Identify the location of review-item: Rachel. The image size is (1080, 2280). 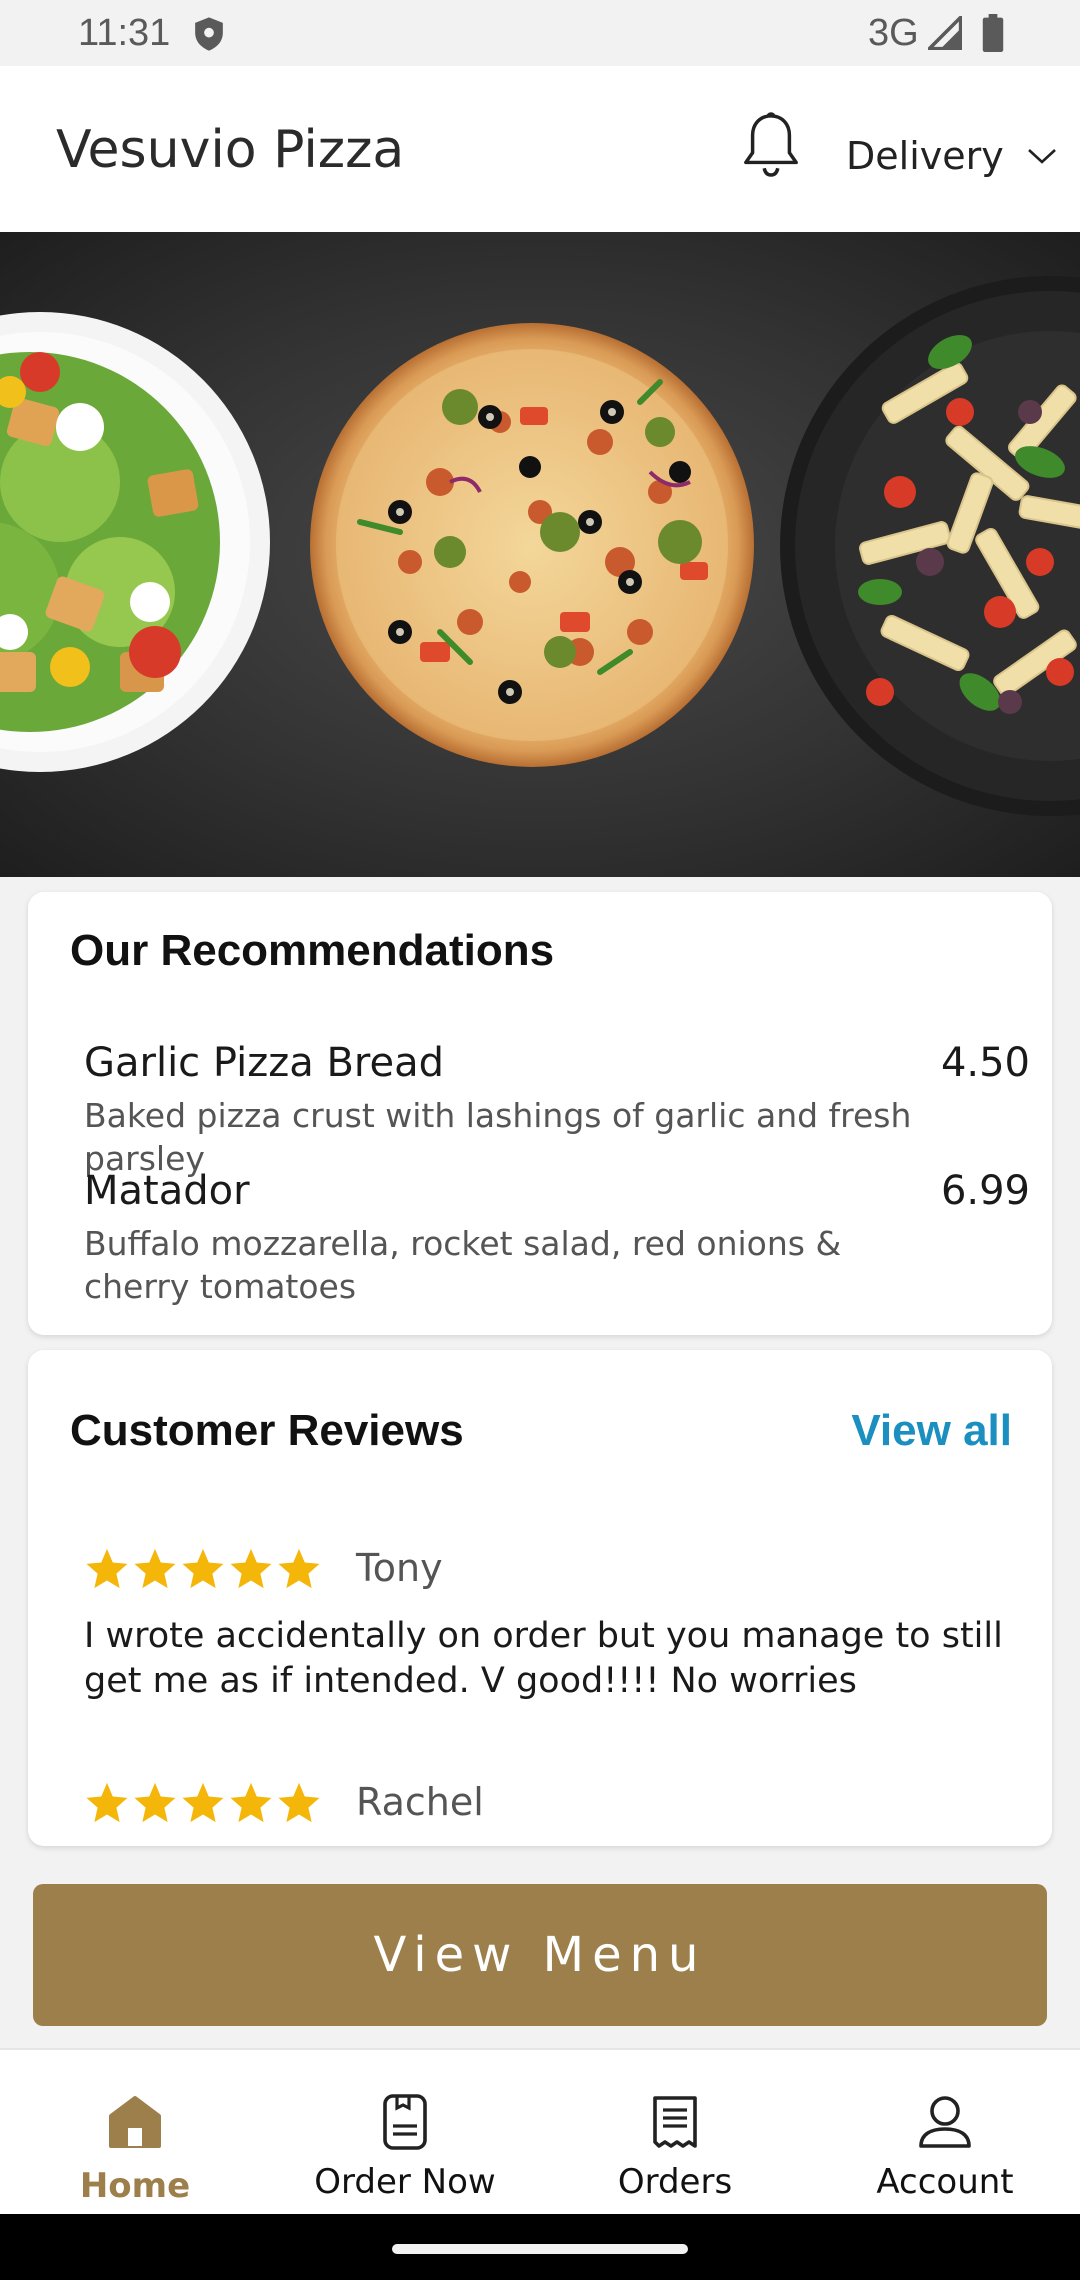
(549, 1810).